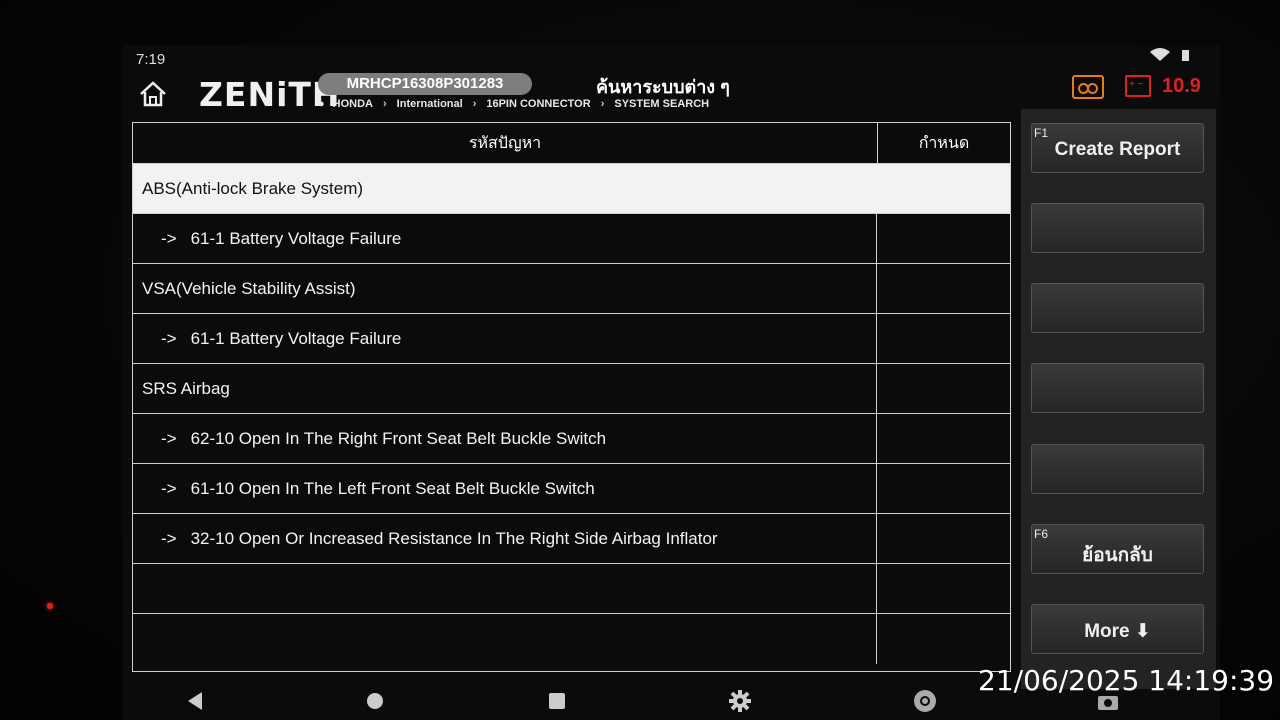 The image size is (1280, 720). Describe the element at coordinates (505, 288) in the screenshot. I see `code-cell: VSA(Vehicle Stability Assist)` at that location.